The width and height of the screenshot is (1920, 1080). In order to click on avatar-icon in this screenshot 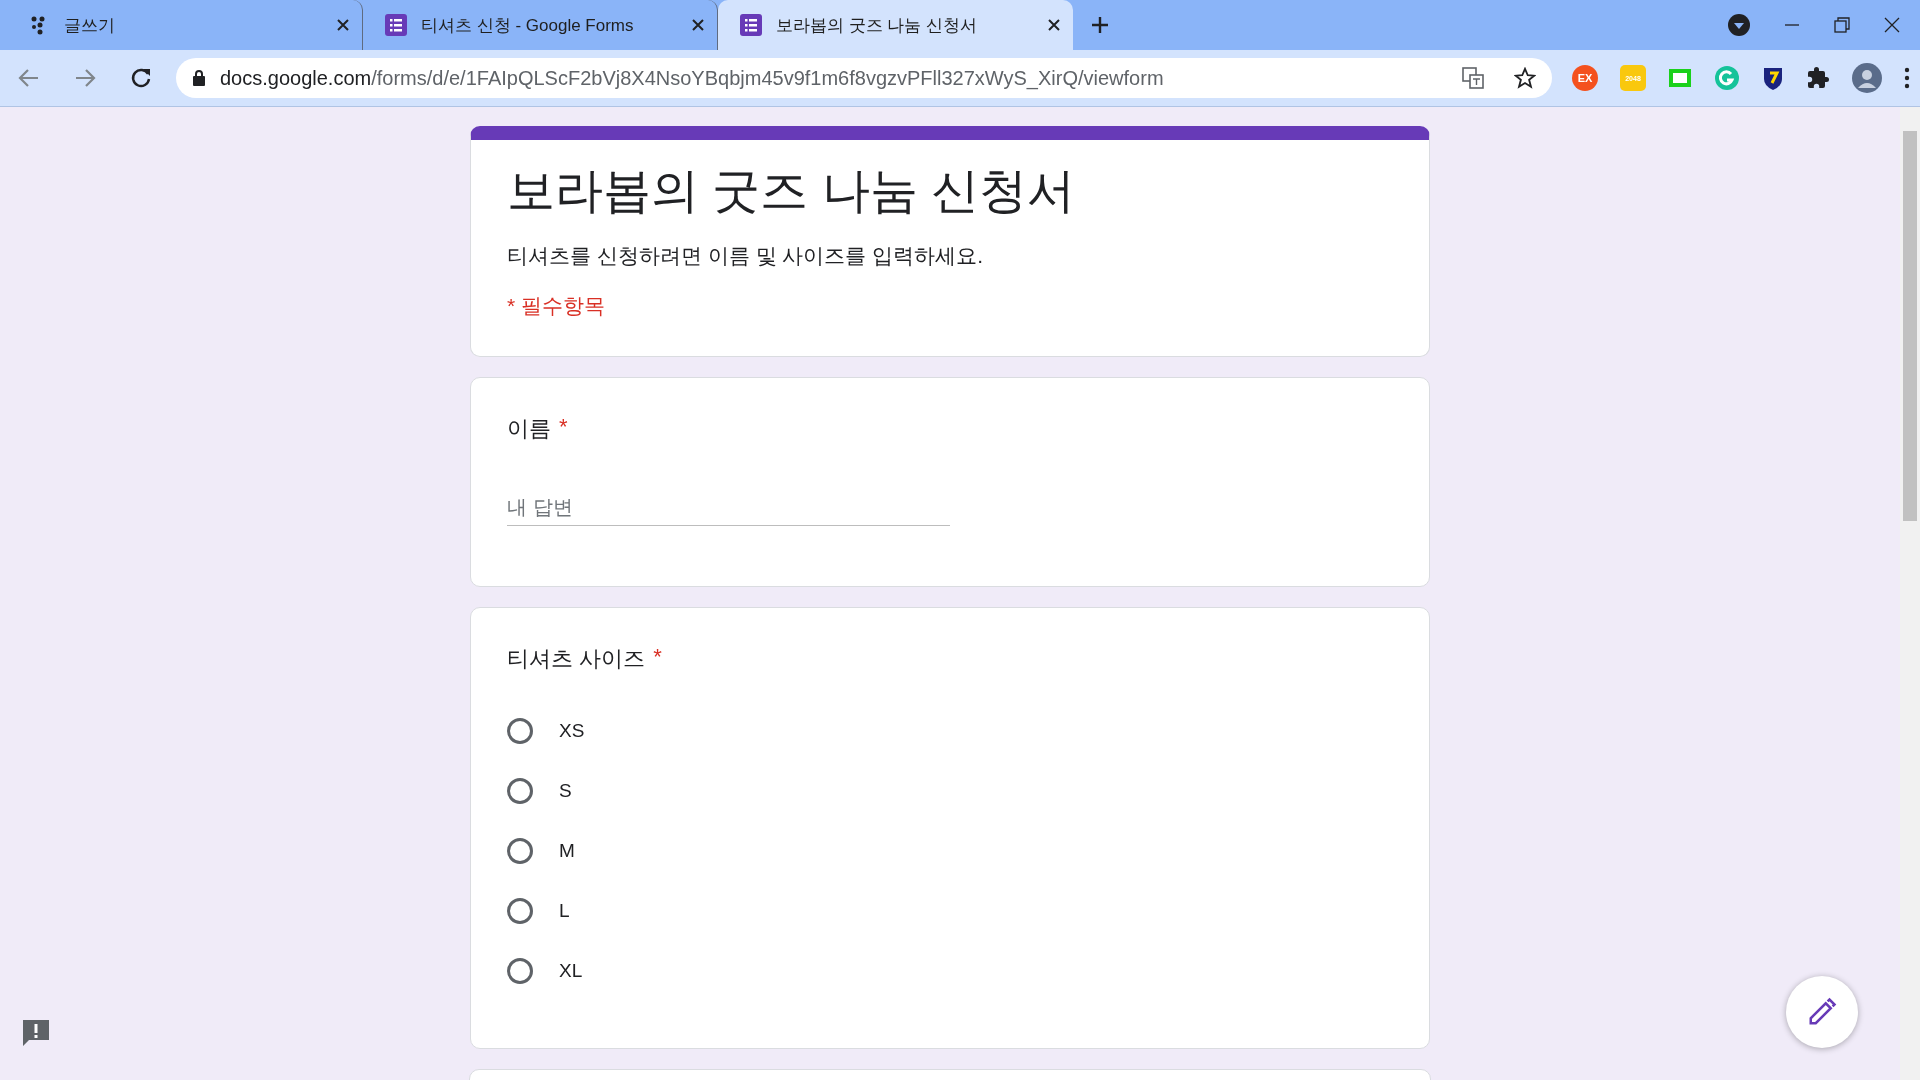, I will do `click(1867, 78)`.